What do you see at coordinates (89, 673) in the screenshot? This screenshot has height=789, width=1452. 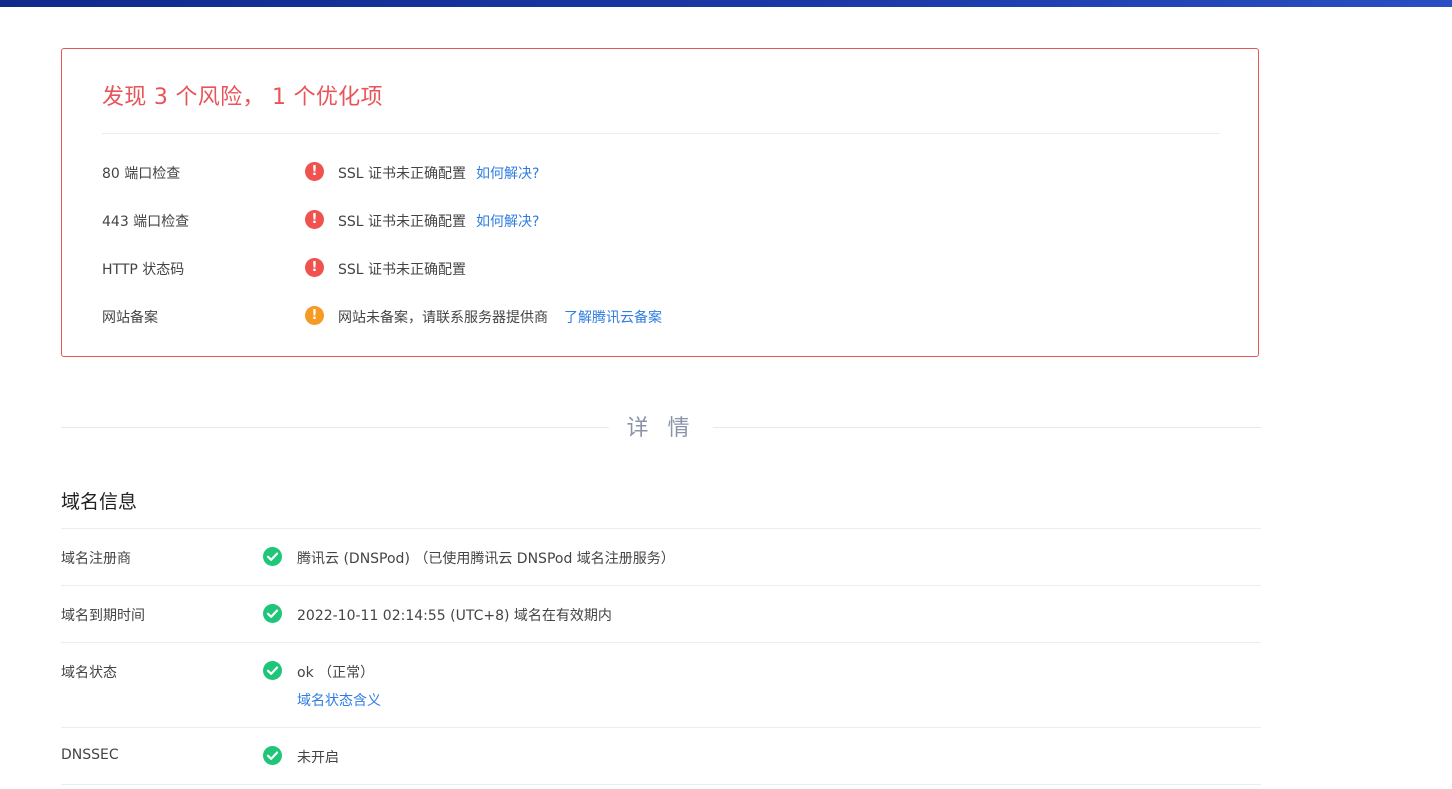 I see `info-label: 域名状态` at bounding box center [89, 673].